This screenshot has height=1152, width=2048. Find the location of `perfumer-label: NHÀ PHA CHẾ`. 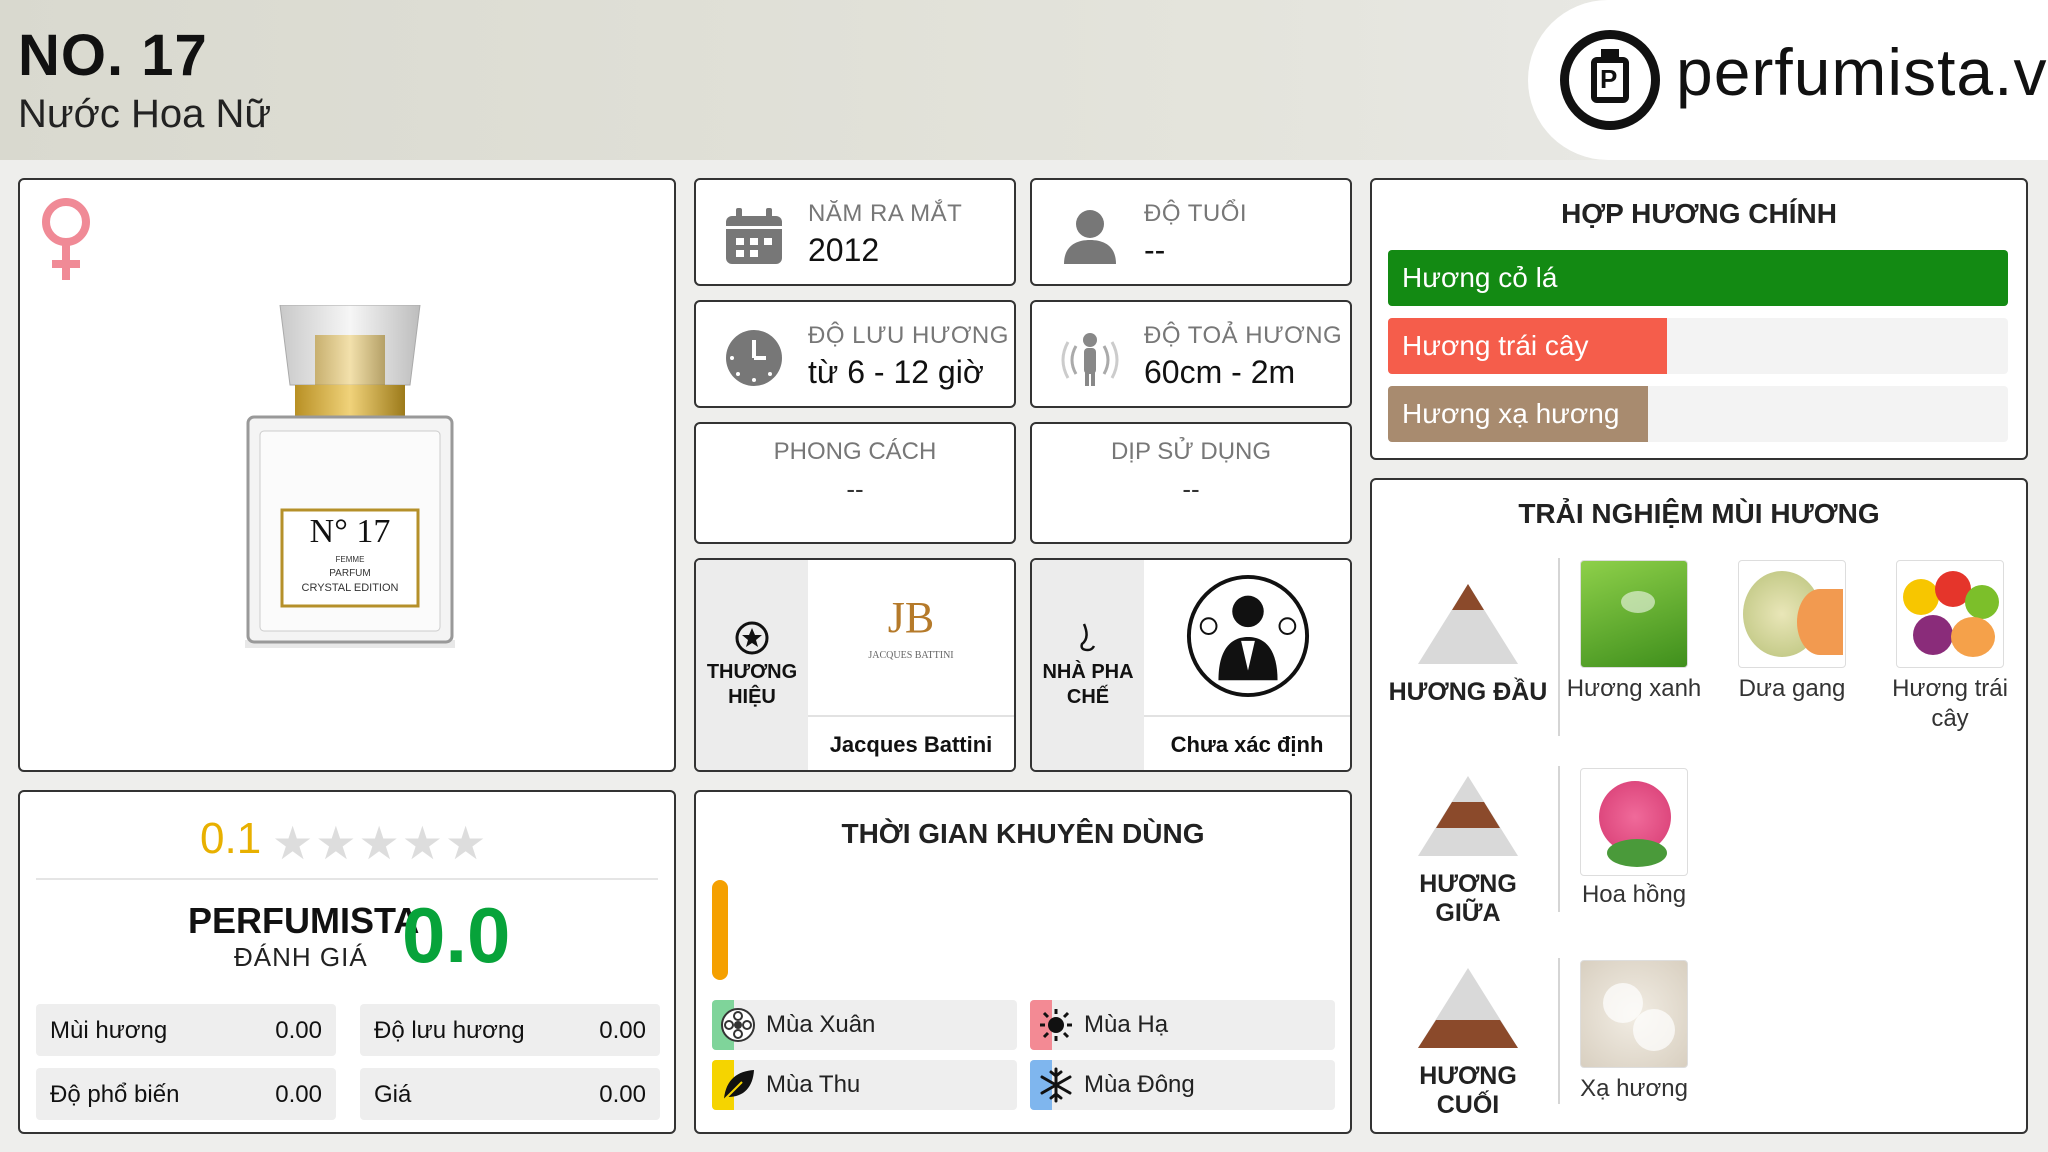

perfumer-label: NHÀ PHA CHẾ is located at coordinates (1088, 684).